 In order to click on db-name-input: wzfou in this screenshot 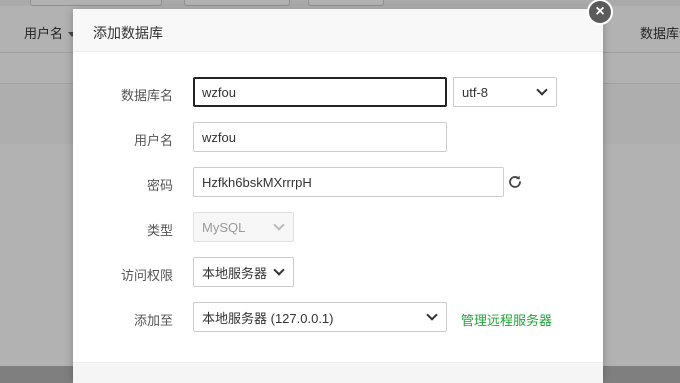, I will do `click(320, 92)`.